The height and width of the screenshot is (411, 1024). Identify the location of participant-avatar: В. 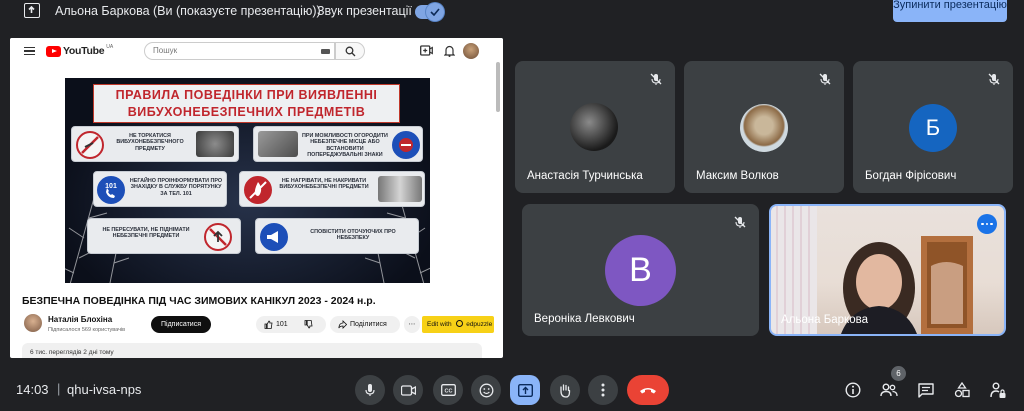
(640, 270).